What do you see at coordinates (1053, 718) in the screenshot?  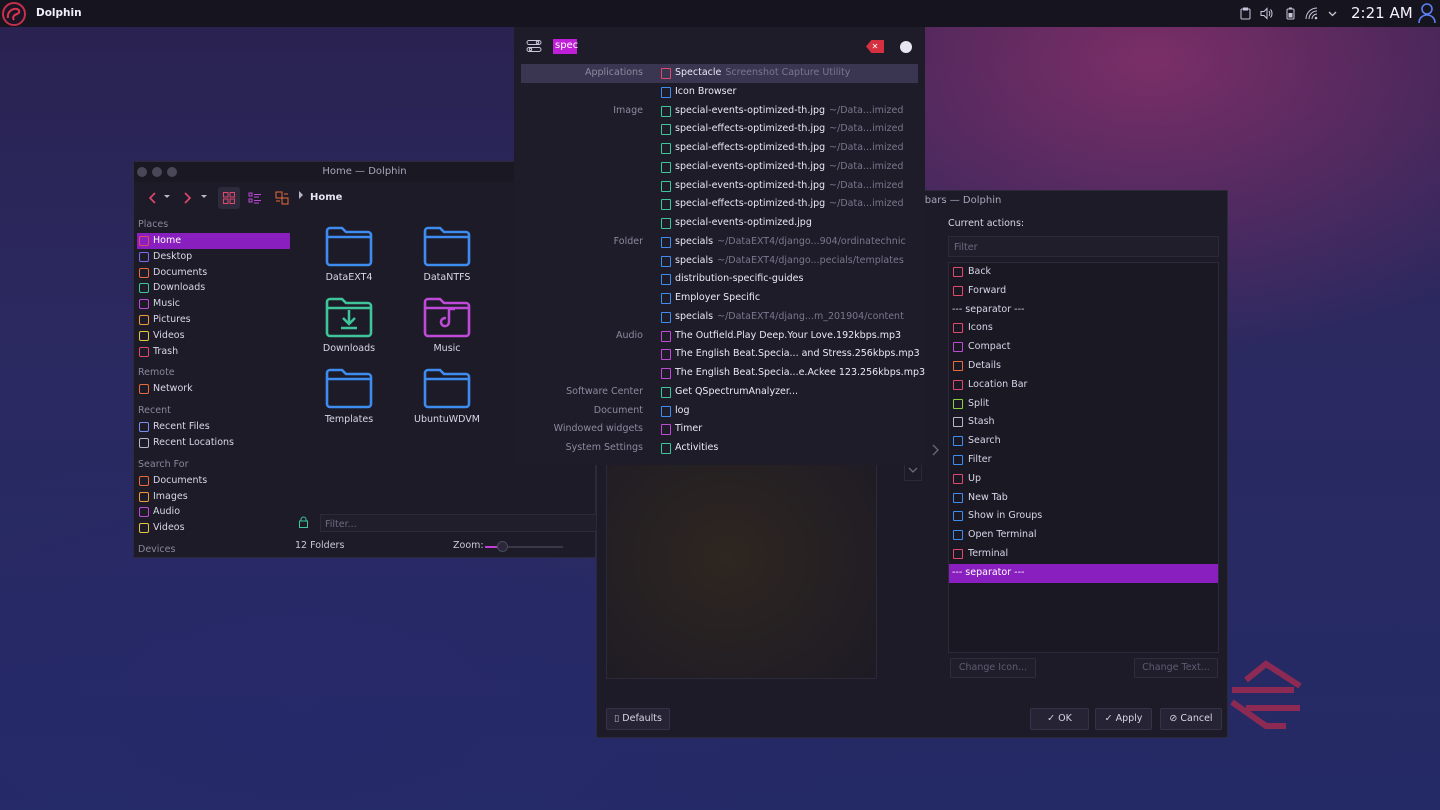 I see `checkmark-icon: ✓` at bounding box center [1053, 718].